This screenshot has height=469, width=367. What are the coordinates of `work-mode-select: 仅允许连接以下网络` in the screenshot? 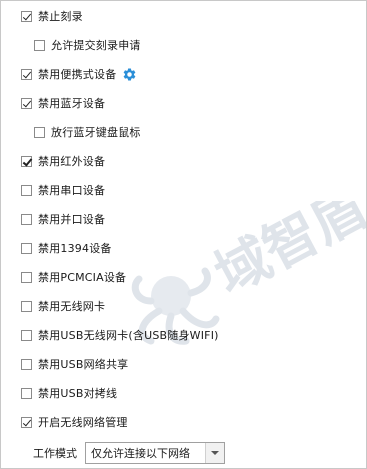 It's located at (155, 453).